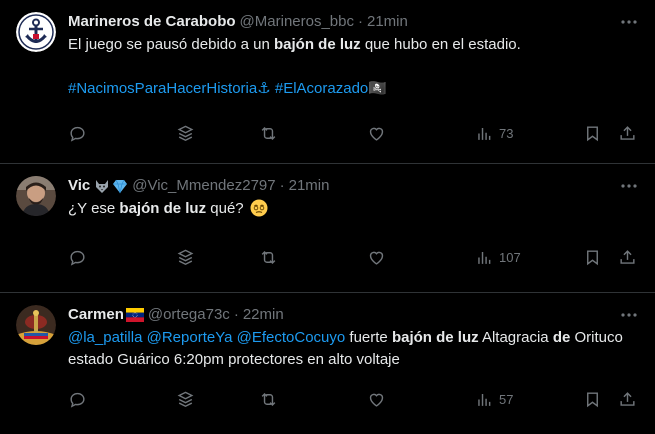 The image size is (655, 434). Describe the element at coordinates (353, 209) in the screenshot. I see `tweet-text: ¿Y ese bajón de luz qué?` at that location.